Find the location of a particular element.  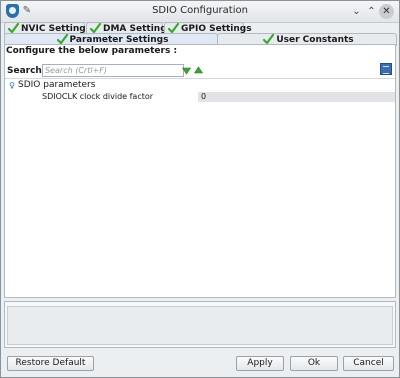

cancel-button: Cancel is located at coordinates (368, 363).